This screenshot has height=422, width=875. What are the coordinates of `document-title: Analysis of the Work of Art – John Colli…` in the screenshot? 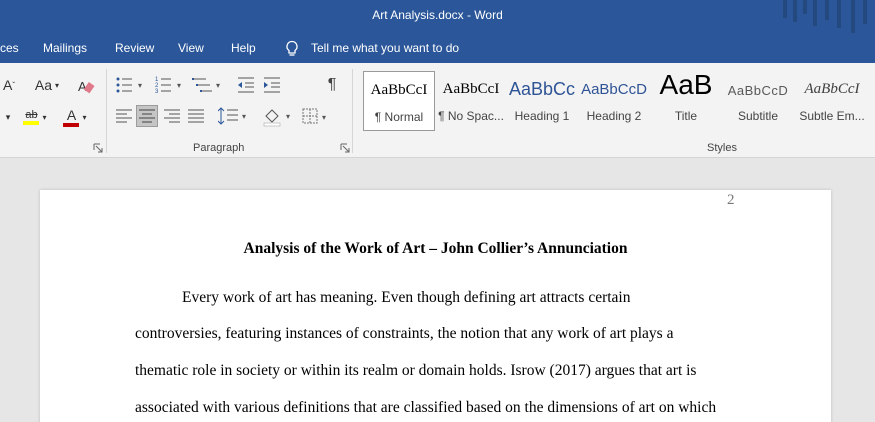 It's located at (435, 248).